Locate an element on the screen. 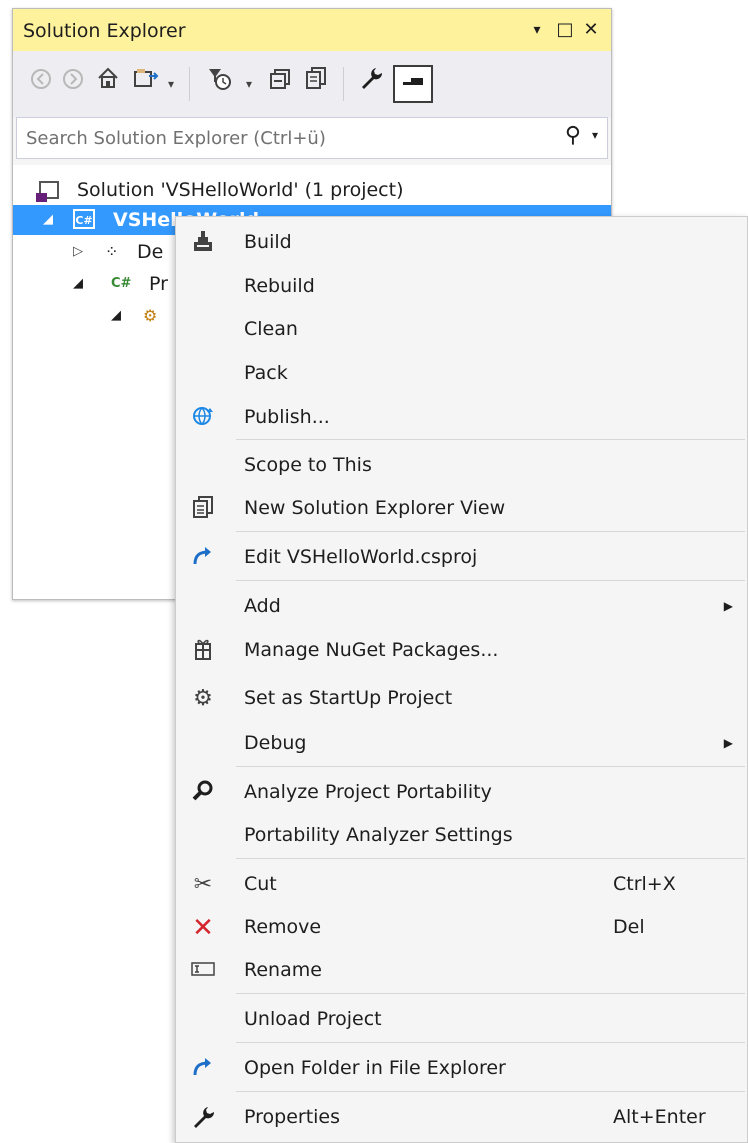 The image size is (748, 1143). menu-label: Rename is located at coordinates (283, 970).